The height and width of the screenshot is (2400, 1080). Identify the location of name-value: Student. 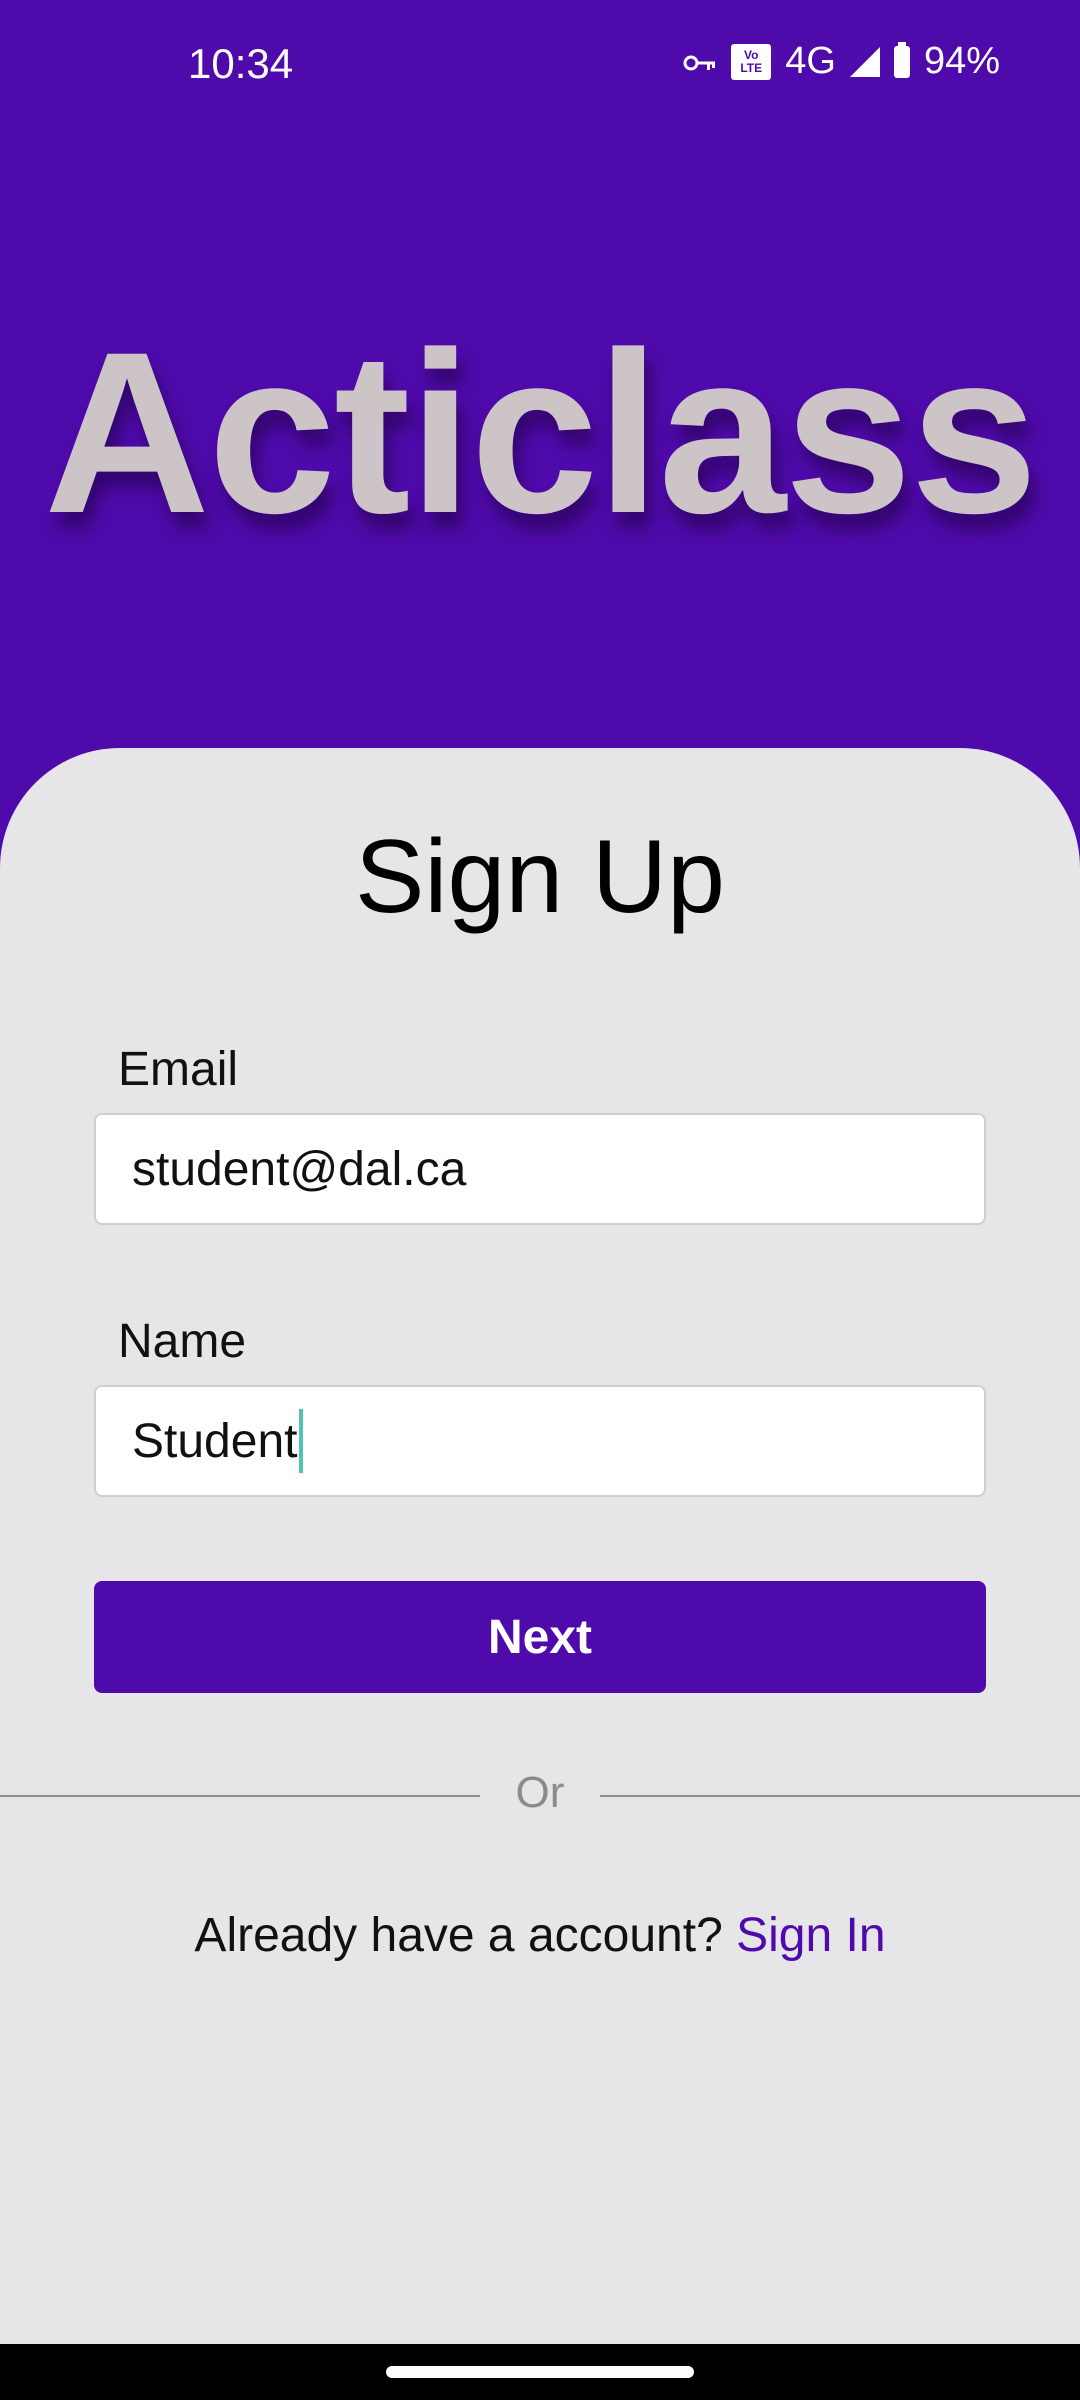
(215, 1441).